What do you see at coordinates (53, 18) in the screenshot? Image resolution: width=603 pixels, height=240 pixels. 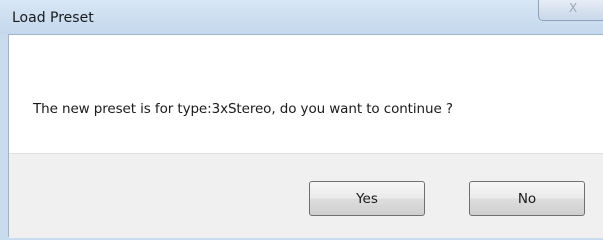 I see `dialog-title: Load Preset` at bounding box center [53, 18].